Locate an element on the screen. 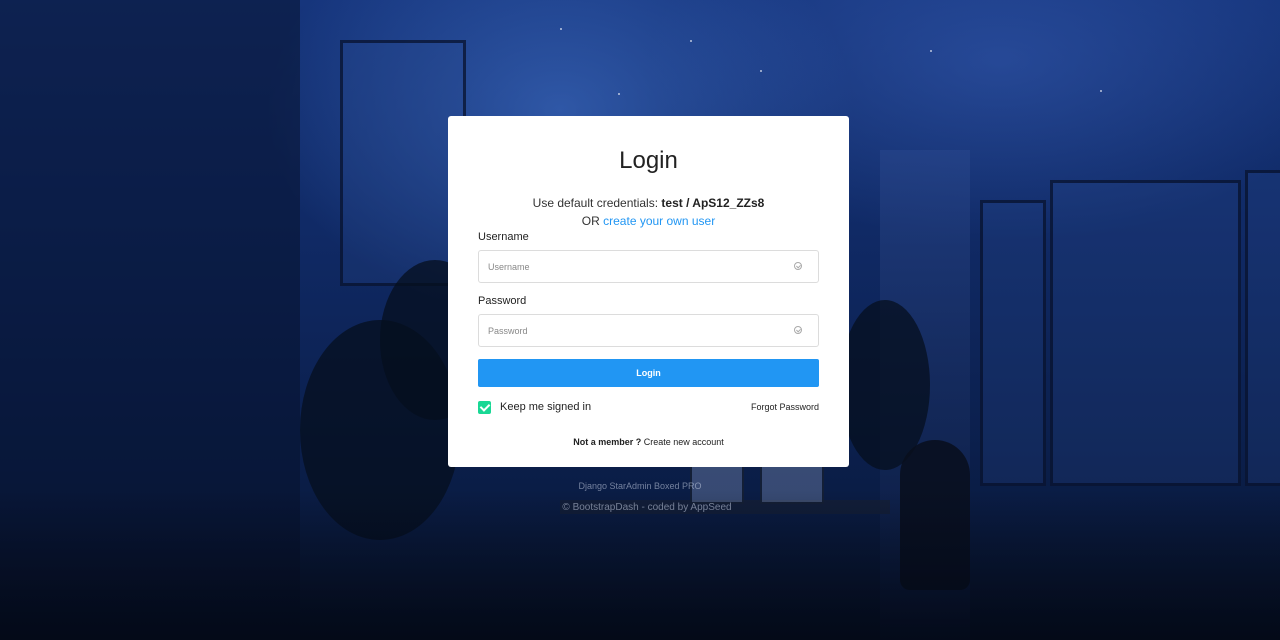  keep-signed-in: Keep me signed in is located at coordinates (535, 407).